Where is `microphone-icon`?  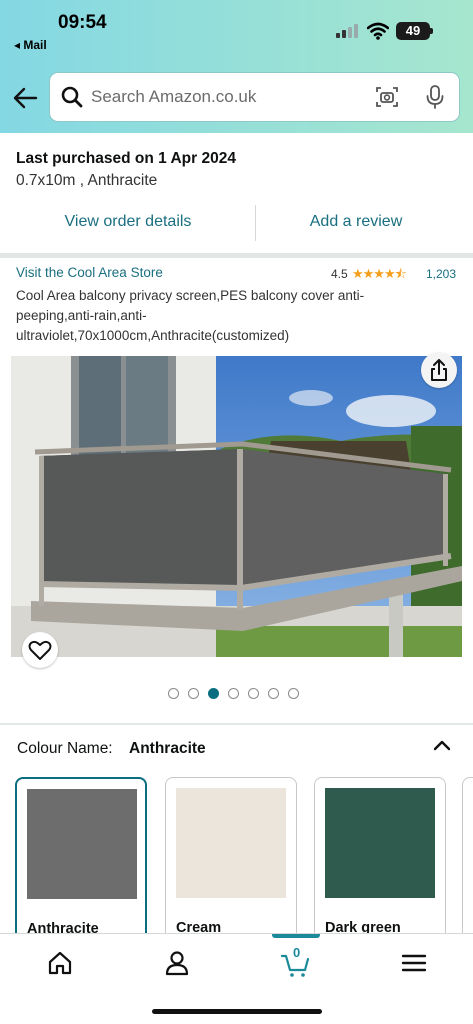
microphone-icon is located at coordinates (435, 97).